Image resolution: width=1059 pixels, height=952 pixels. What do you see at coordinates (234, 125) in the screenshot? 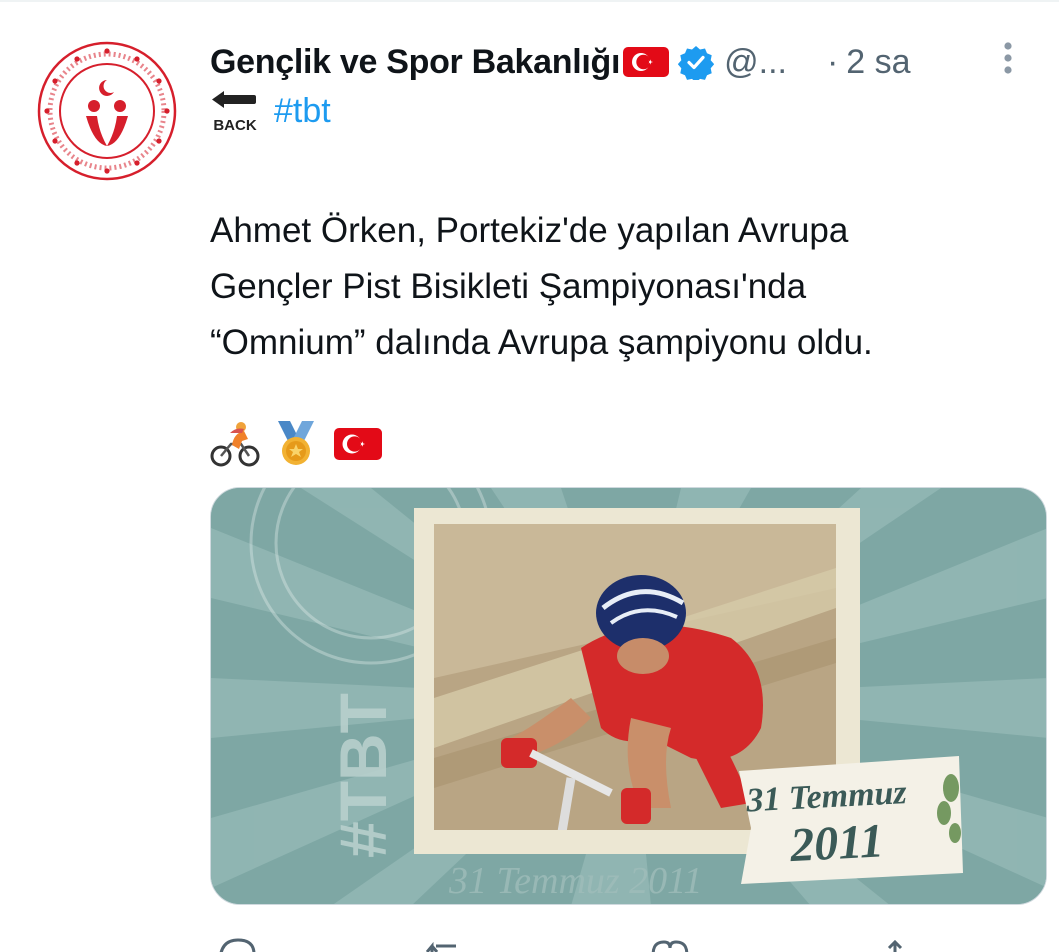
I see `back-label: BACK` at bounding box center [234, 125].